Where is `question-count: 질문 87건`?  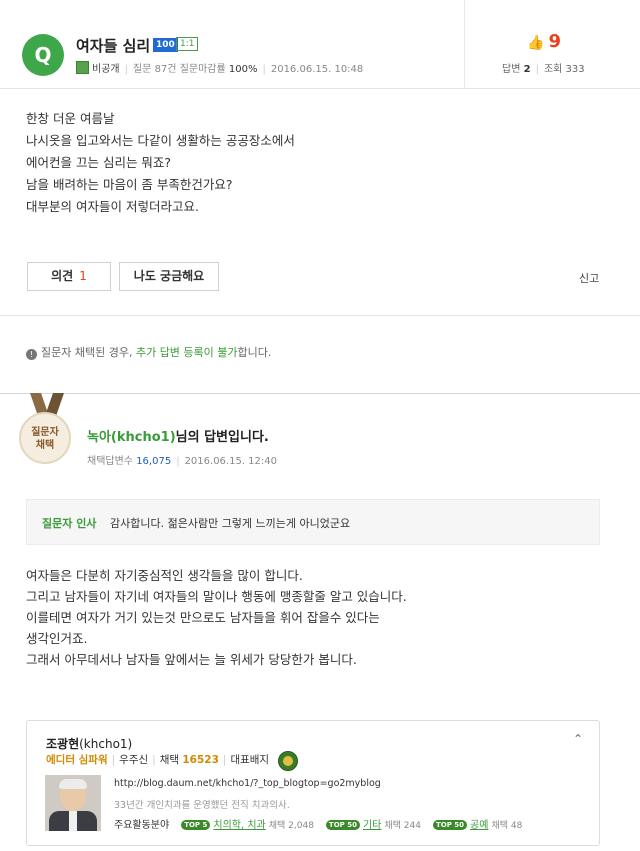 question-count: 질문 87건 is located at coordinates (154, 69).